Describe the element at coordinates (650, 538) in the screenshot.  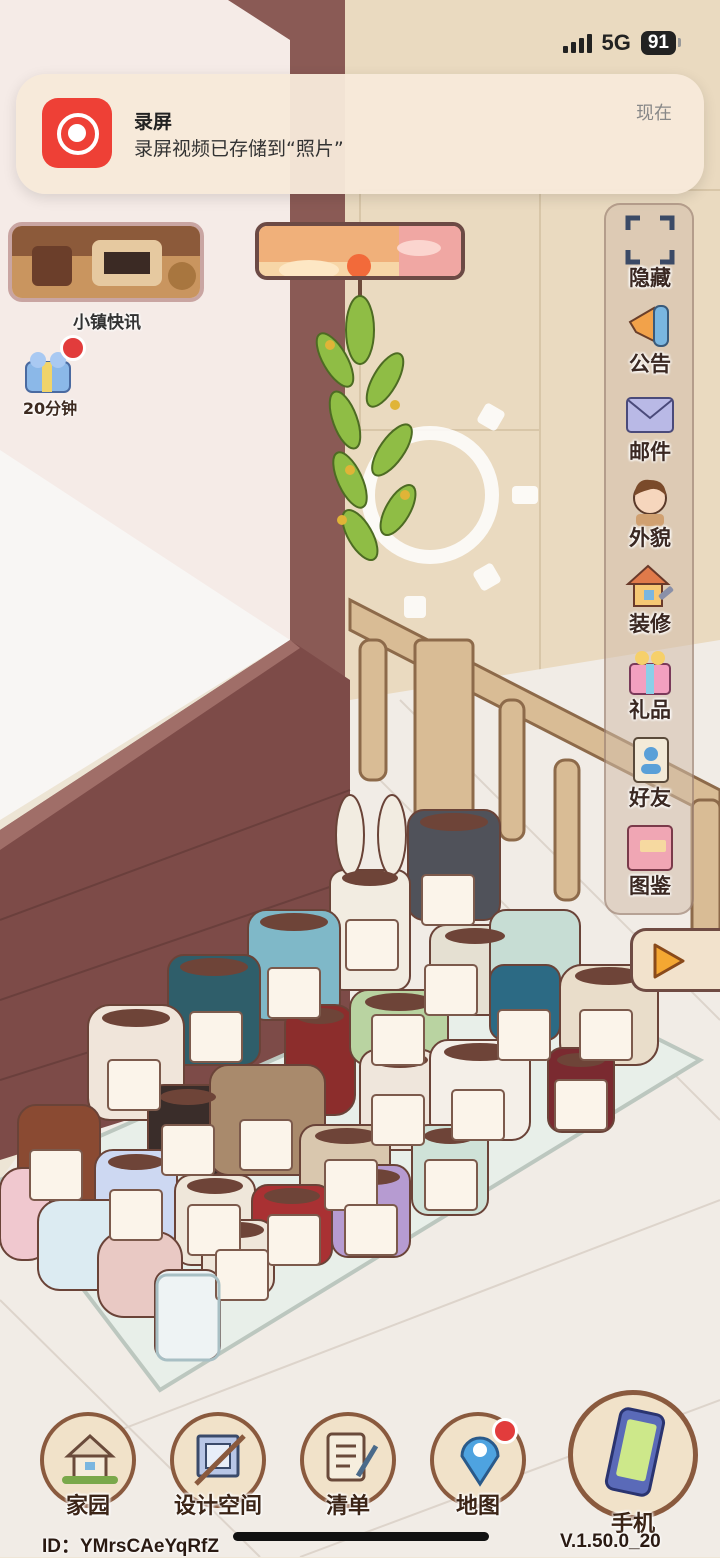
I see `side-menu-label: 外貌` at that location.